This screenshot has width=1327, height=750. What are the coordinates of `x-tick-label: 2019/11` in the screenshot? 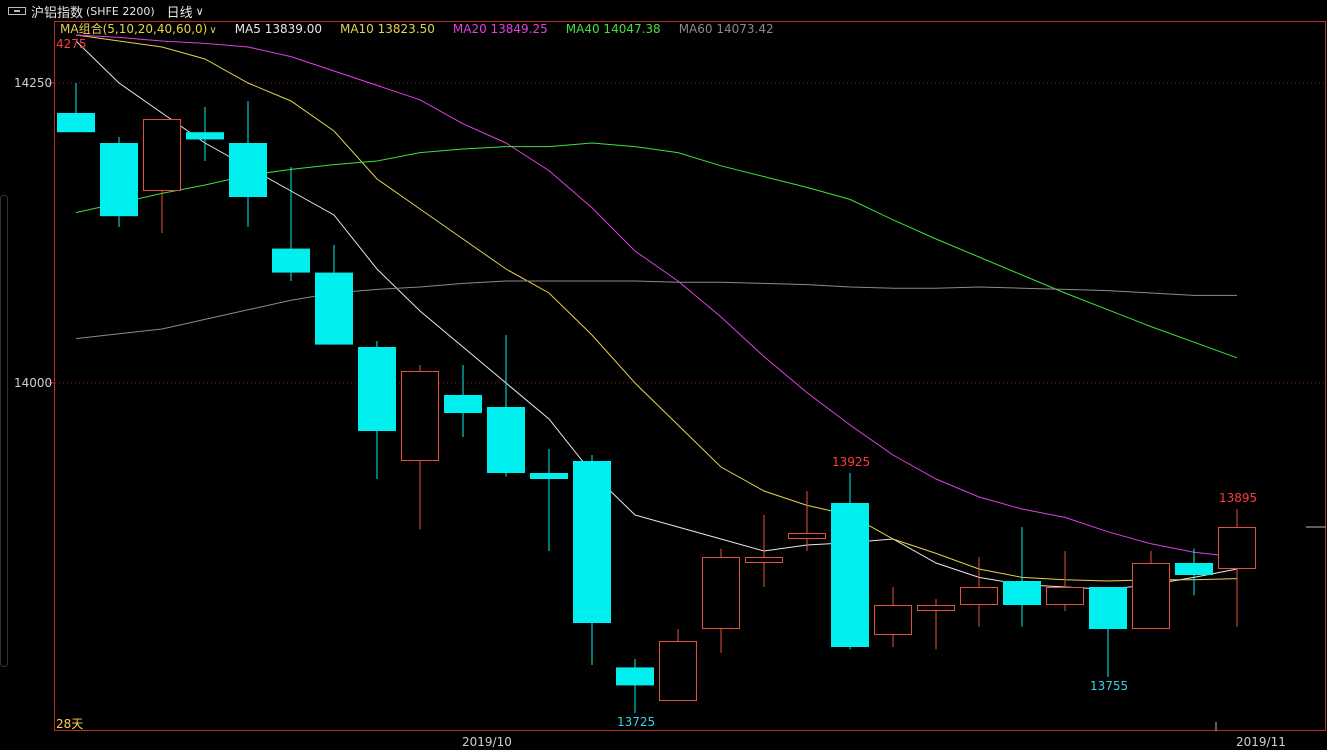 It's located at (1261, 742).